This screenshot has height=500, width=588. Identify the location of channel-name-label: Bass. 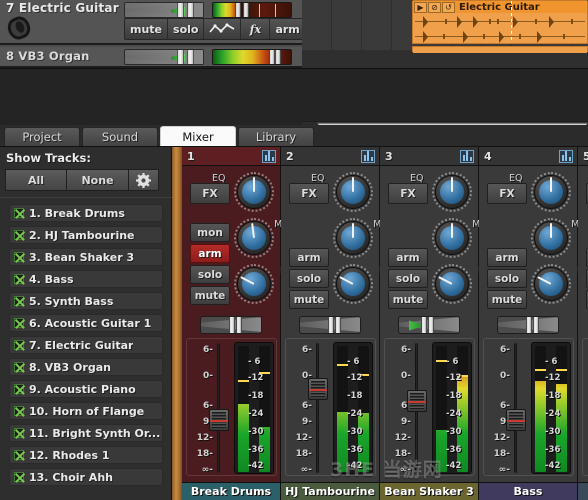
(528, 491).